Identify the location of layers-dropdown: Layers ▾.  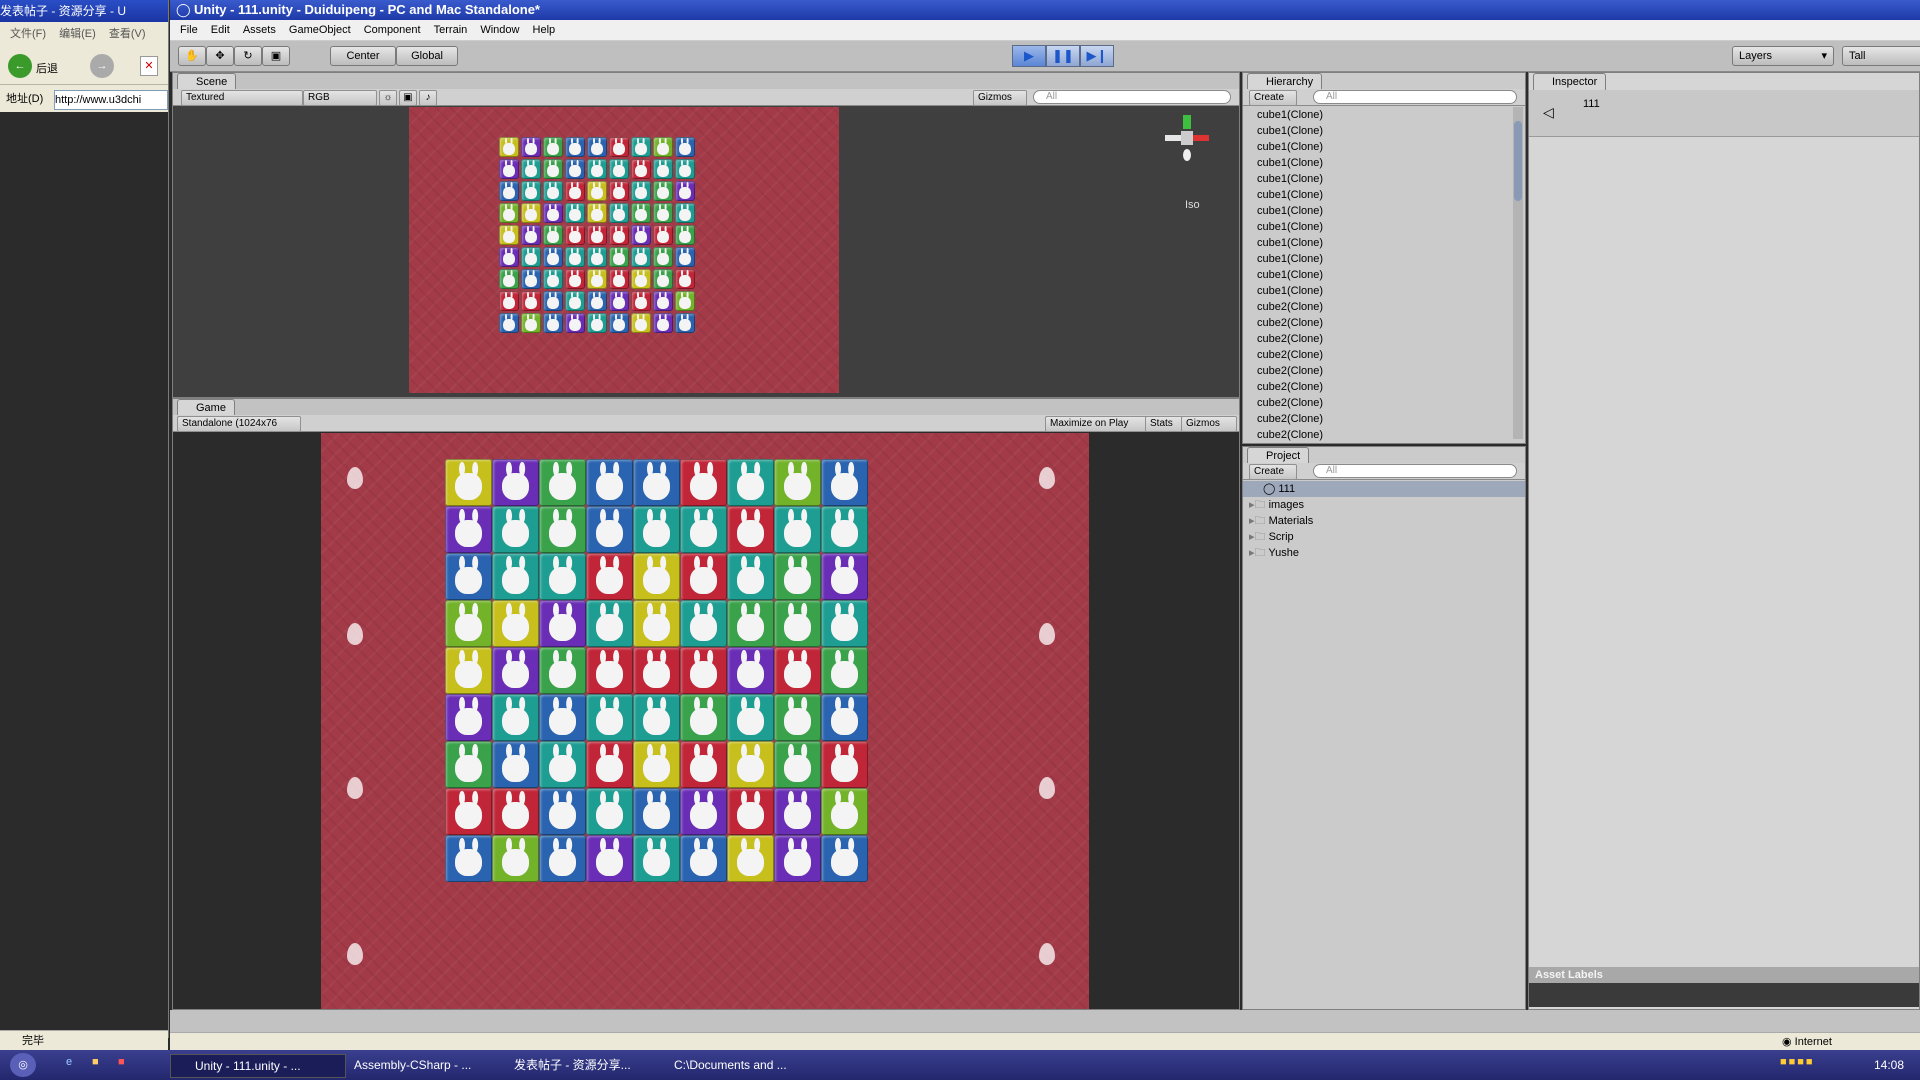
(1783, 56).